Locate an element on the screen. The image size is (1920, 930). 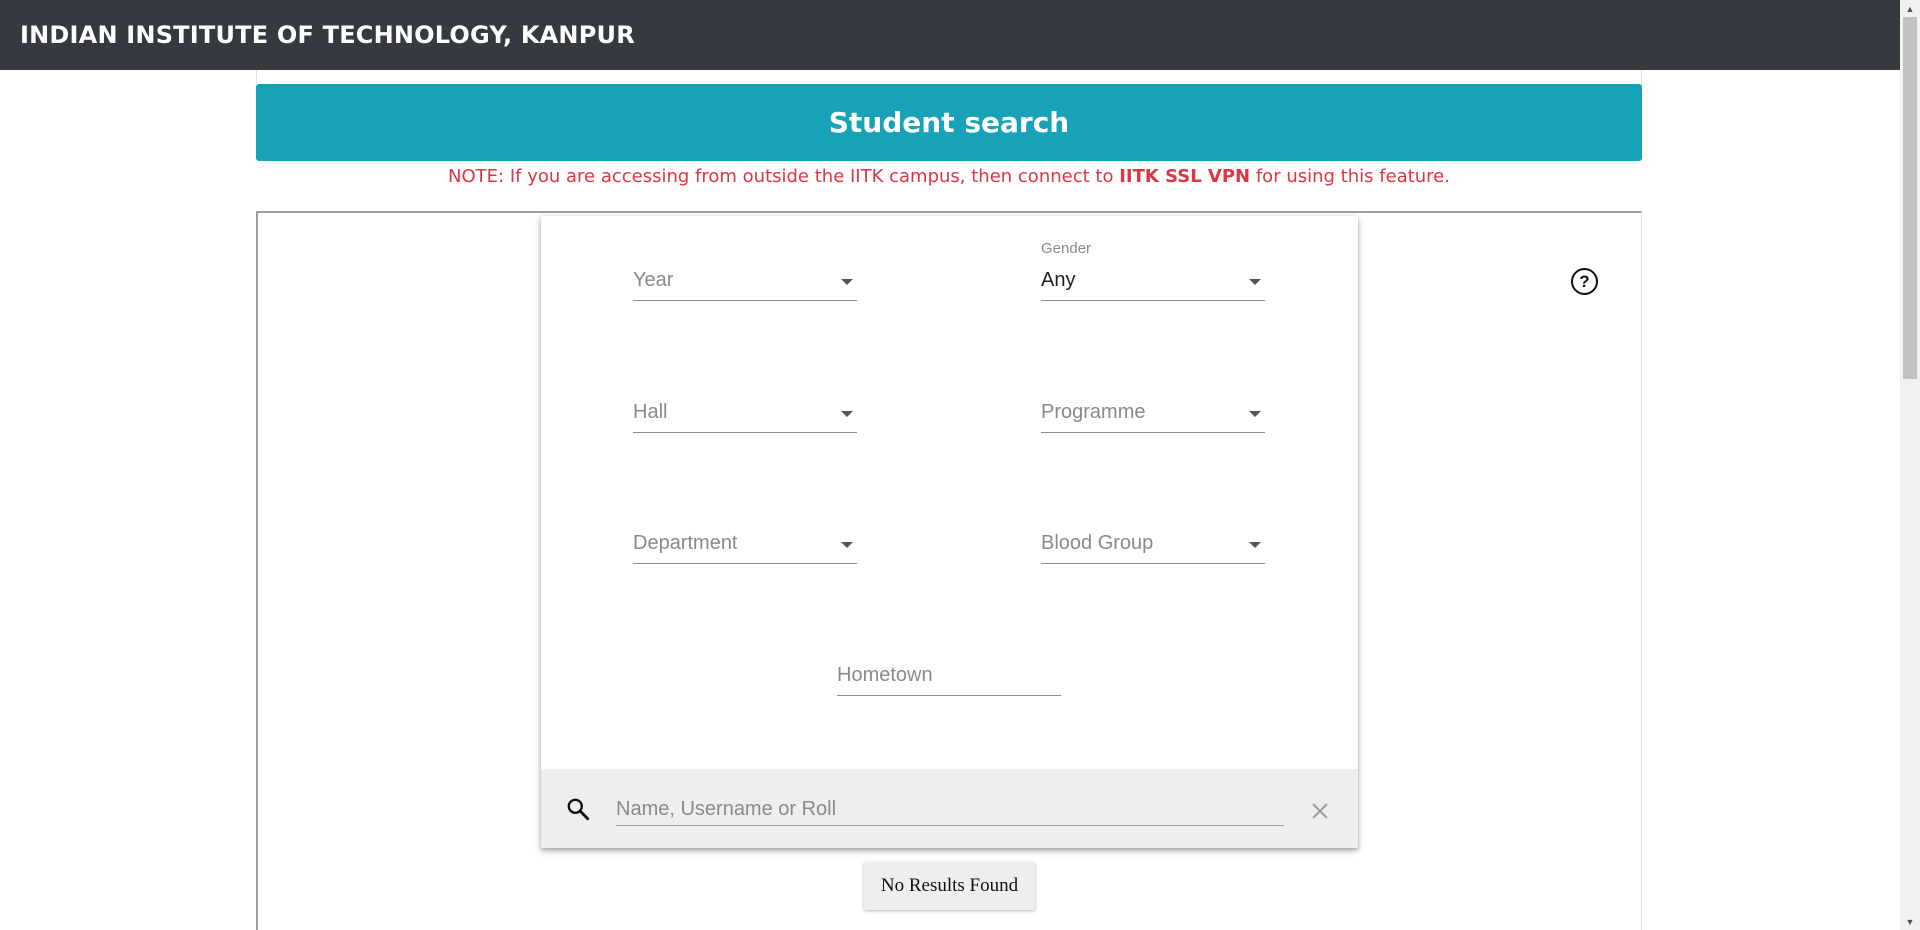
vpn-link-text: IITK SSL VPN is located at coordinates (1185, 176).